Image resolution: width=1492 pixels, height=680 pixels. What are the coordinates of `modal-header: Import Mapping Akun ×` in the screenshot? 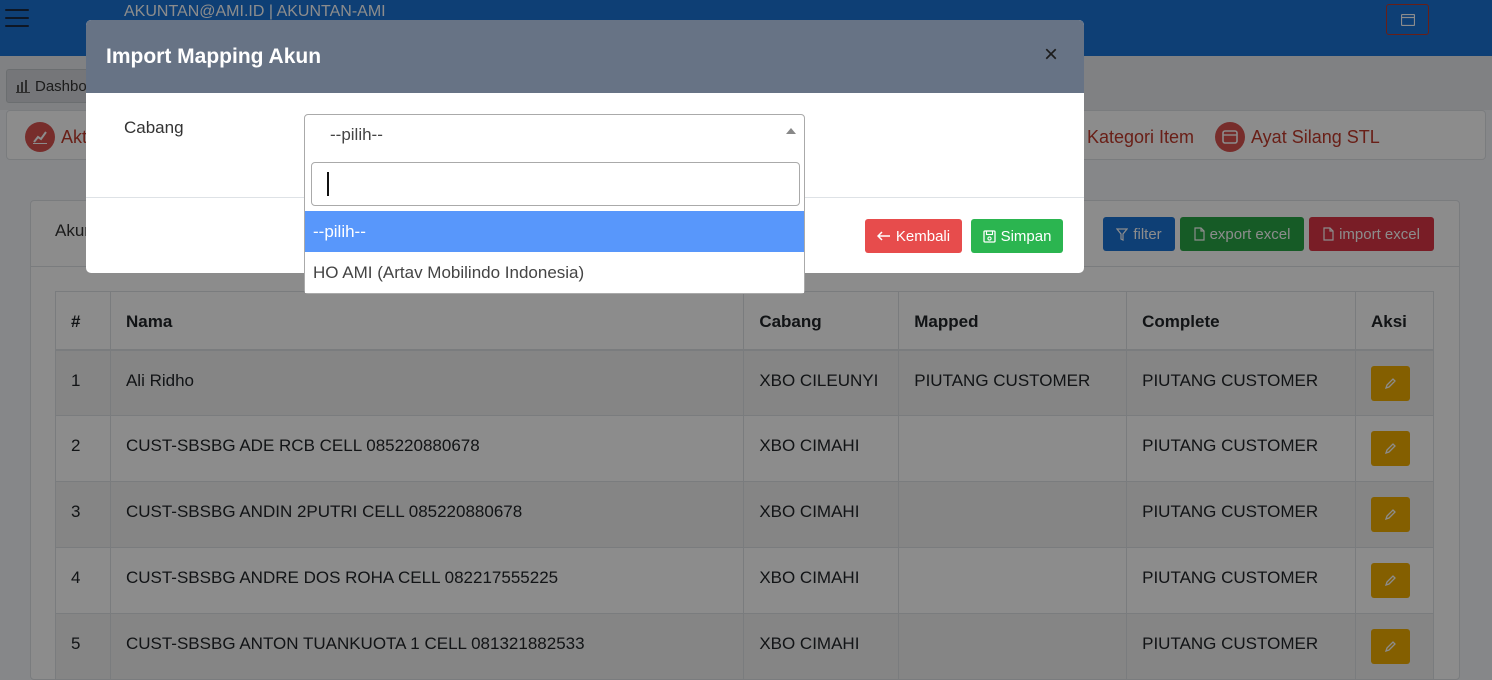 It's located at (585, 56).